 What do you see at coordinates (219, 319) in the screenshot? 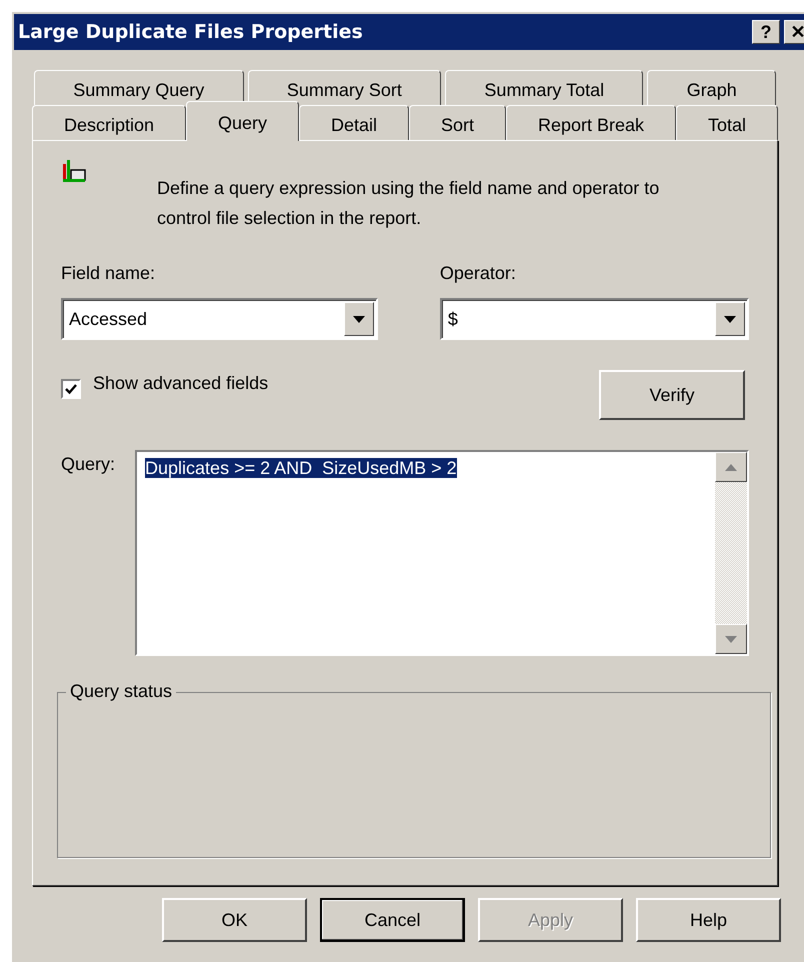
I see `field-name-dropdown: Accessed` at bounding box center [219, 319].